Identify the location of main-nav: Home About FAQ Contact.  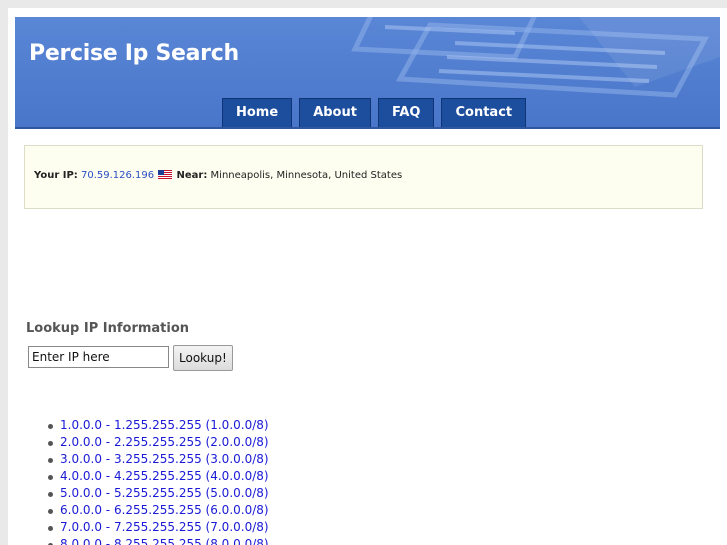
(374, 112).